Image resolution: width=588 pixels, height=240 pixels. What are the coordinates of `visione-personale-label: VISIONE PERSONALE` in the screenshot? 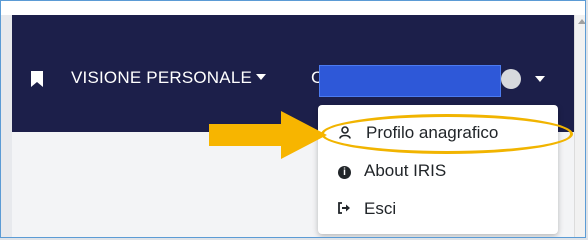 It's located at (162, 77).